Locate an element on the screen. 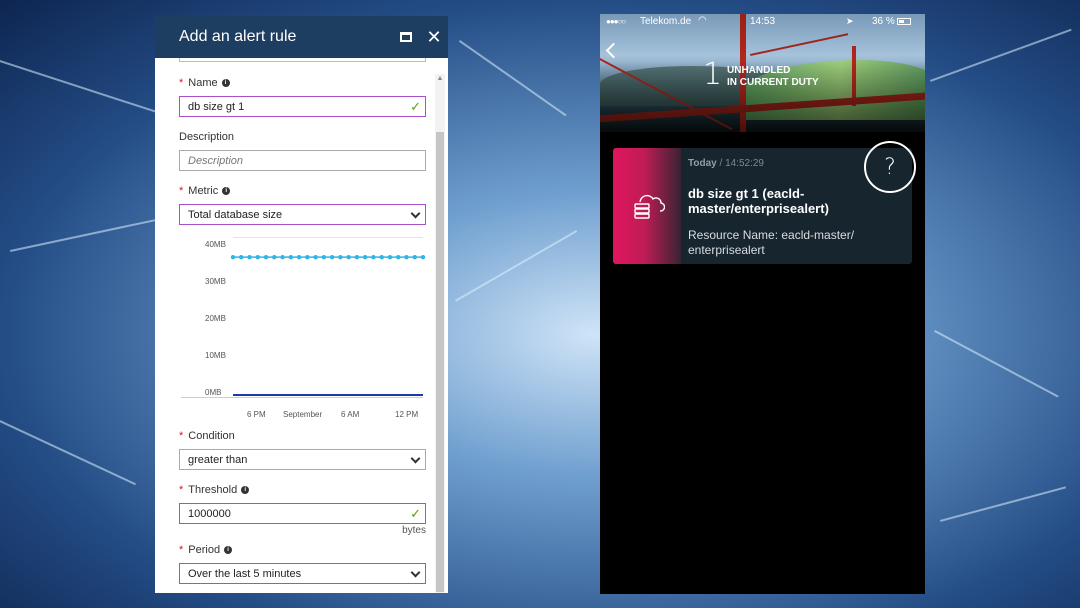 Image resolution: width=1080 pixels, height=608 pixels. name-input: db size gt 1 ✓ is located at coordinates (302, 106).